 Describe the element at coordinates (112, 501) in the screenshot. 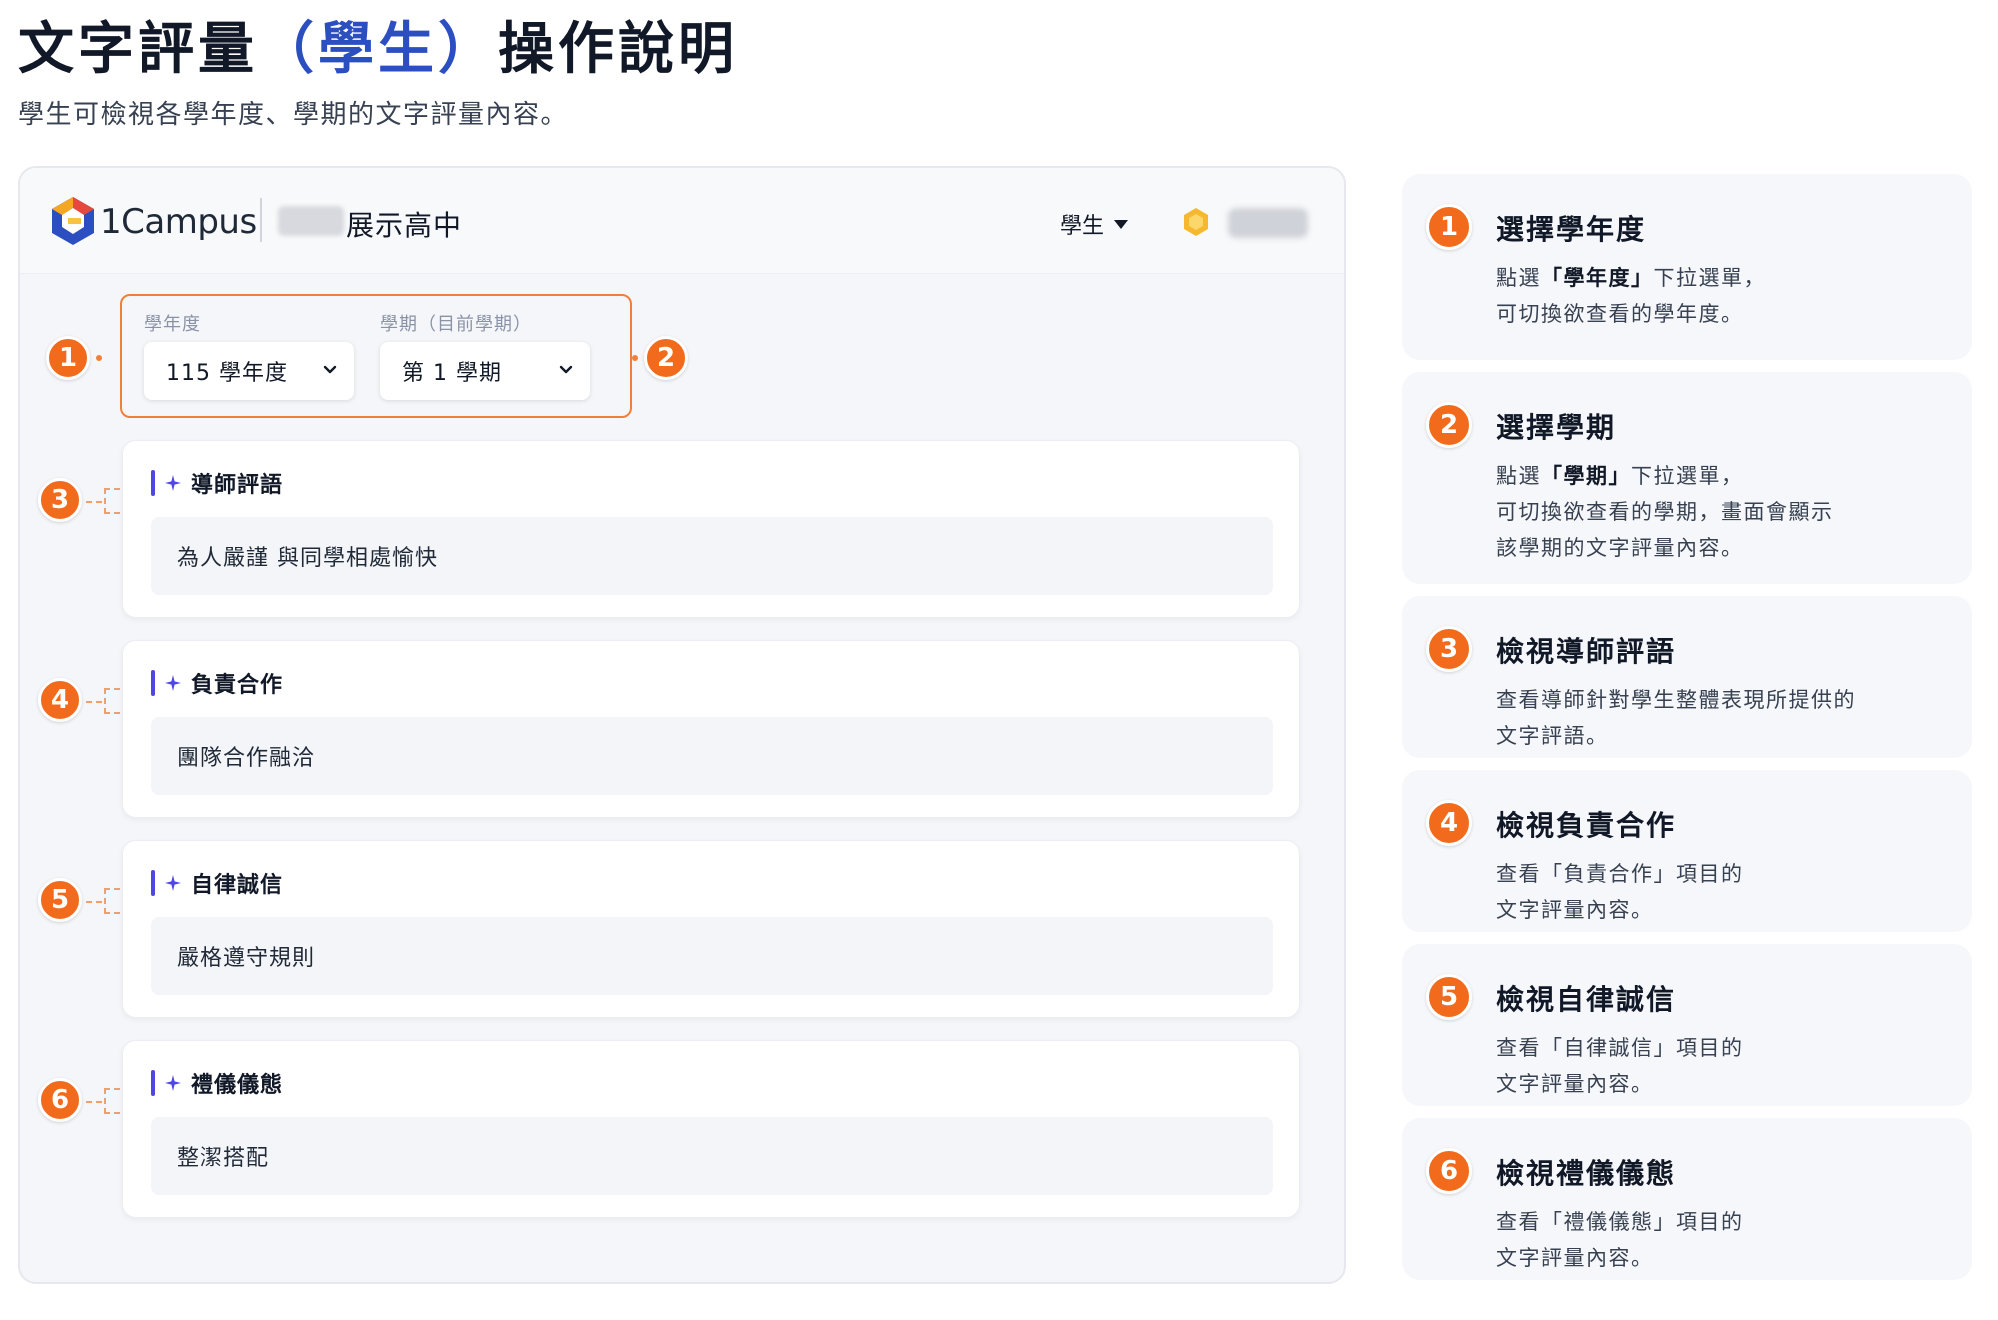

I see `marker-3-bracket` at that location.